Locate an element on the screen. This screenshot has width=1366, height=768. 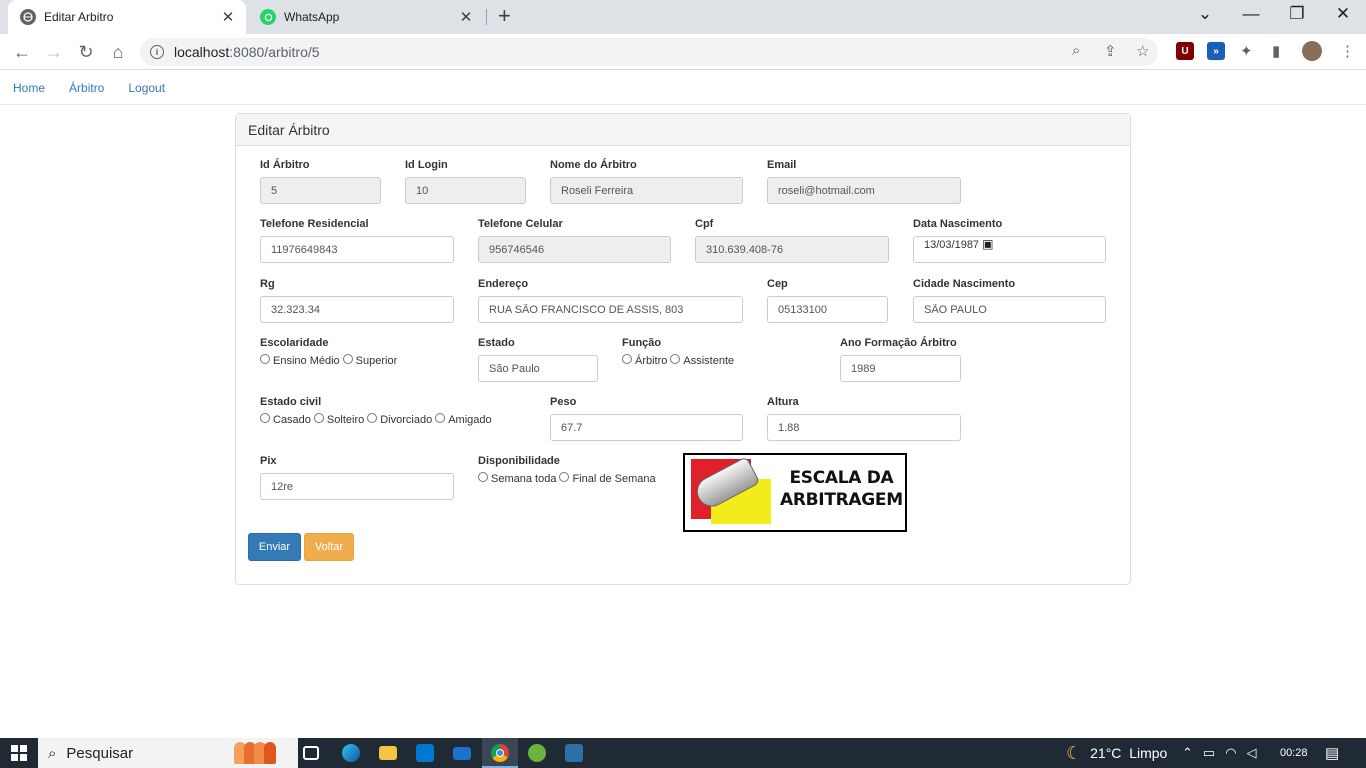
field-email: Email is located at coordinates (864, 181).